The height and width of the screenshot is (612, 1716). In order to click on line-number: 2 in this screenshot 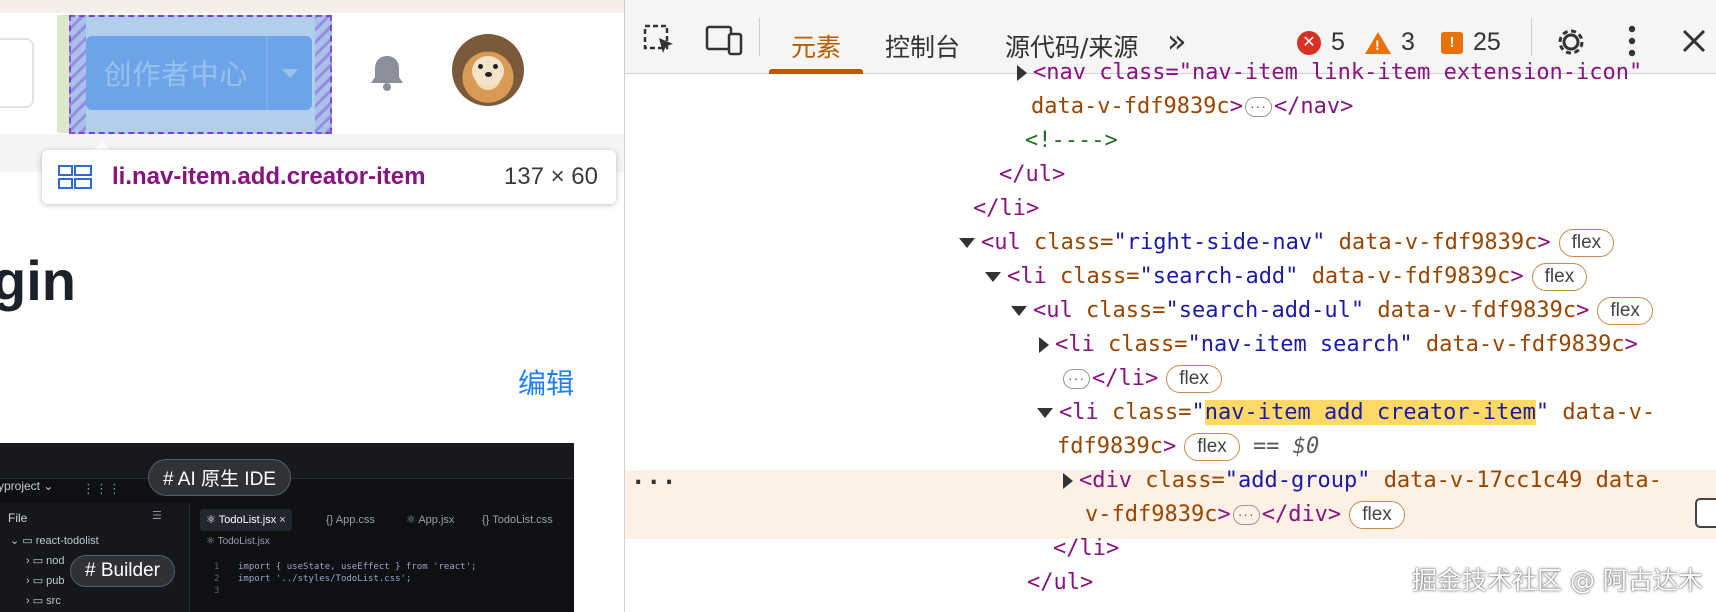, I will do `click(217, 579)`.